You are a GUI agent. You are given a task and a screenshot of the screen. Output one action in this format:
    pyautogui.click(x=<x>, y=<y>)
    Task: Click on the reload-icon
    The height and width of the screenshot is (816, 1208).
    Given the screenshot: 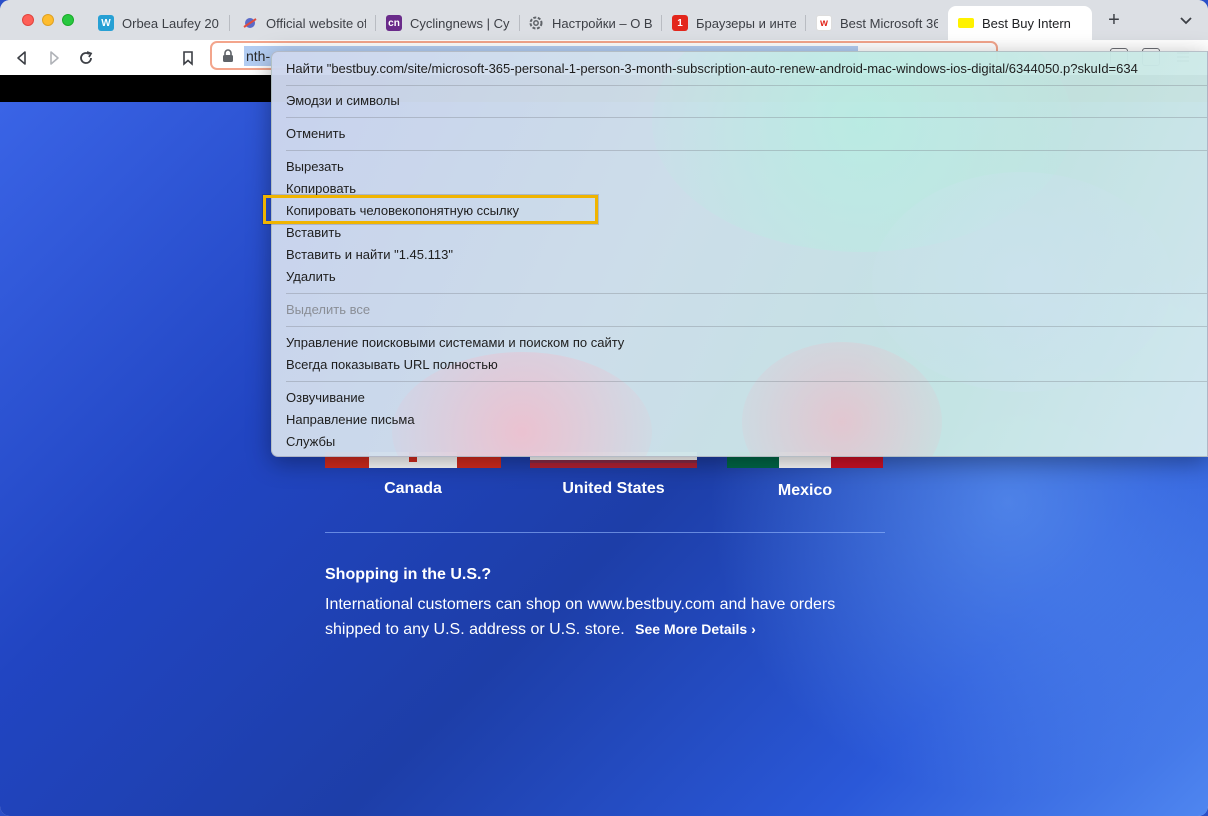 What is the action you would take?
    pyautogui.click(x=86, y=57)
    